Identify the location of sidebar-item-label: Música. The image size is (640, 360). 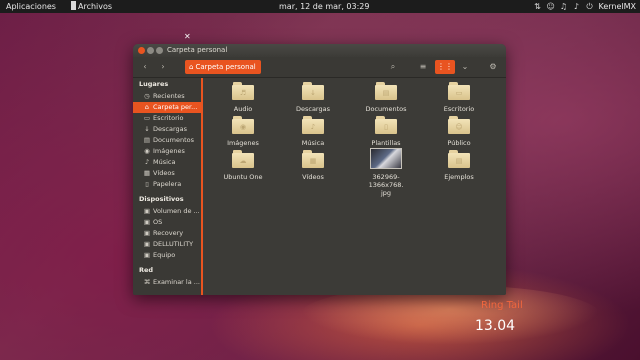
(164, 162).